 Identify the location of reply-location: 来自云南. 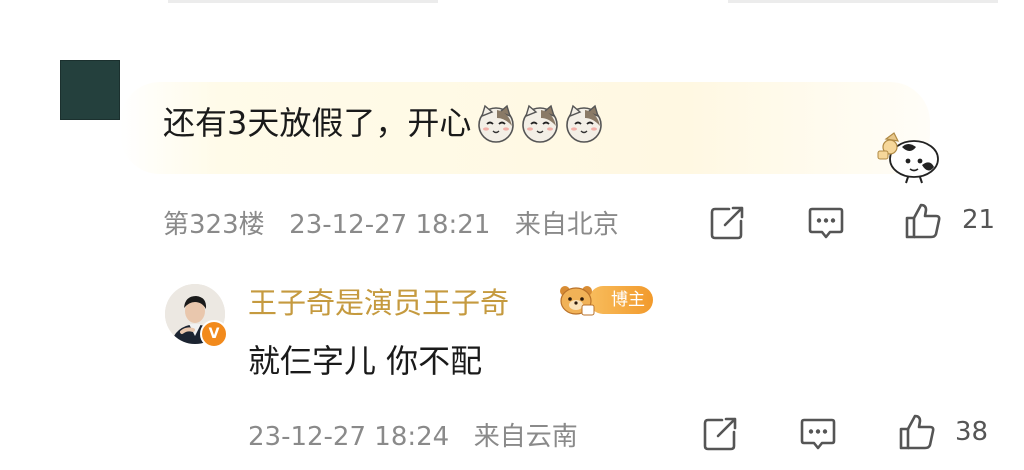
(525, 437).